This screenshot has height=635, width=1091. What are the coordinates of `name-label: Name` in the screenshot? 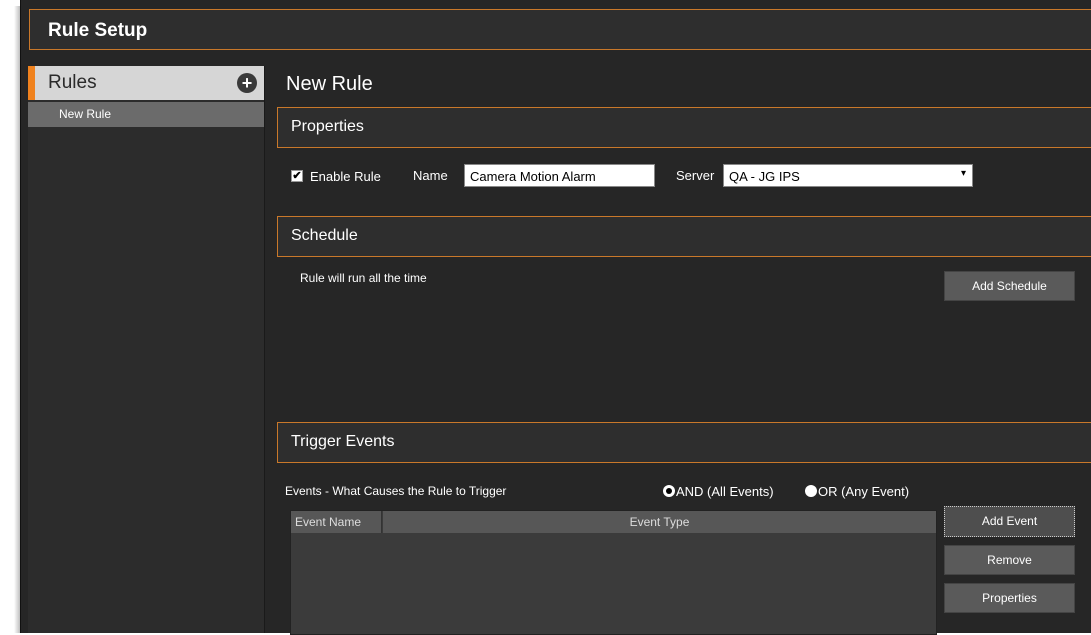 It's located at (430, 175).